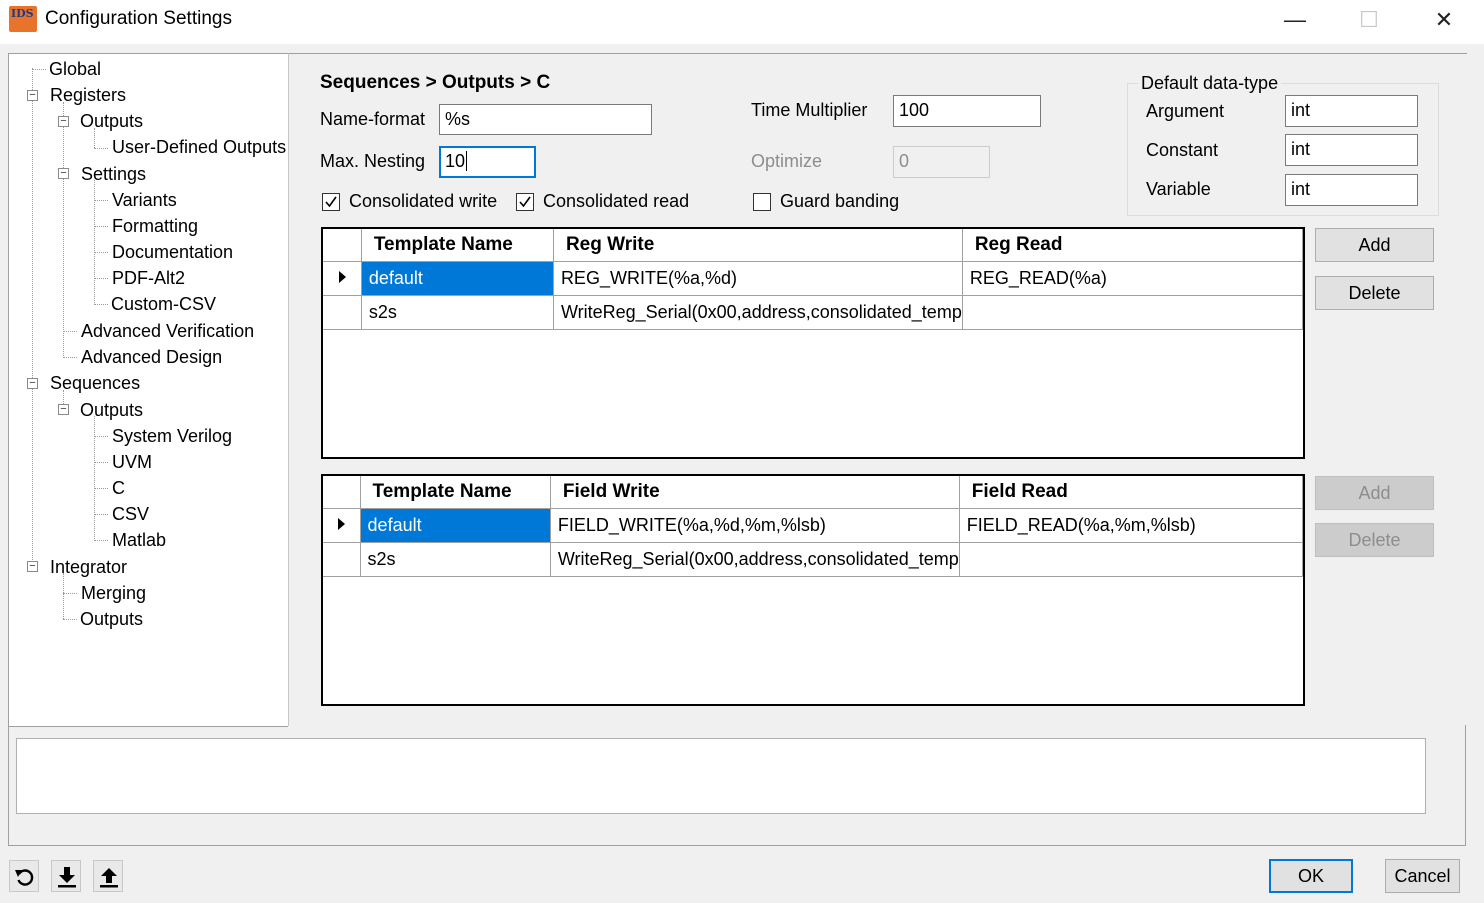  Describe the element at coordinates (155, 226) in the screenshot. I see `tree-item-formatting: Formatting` at that location.